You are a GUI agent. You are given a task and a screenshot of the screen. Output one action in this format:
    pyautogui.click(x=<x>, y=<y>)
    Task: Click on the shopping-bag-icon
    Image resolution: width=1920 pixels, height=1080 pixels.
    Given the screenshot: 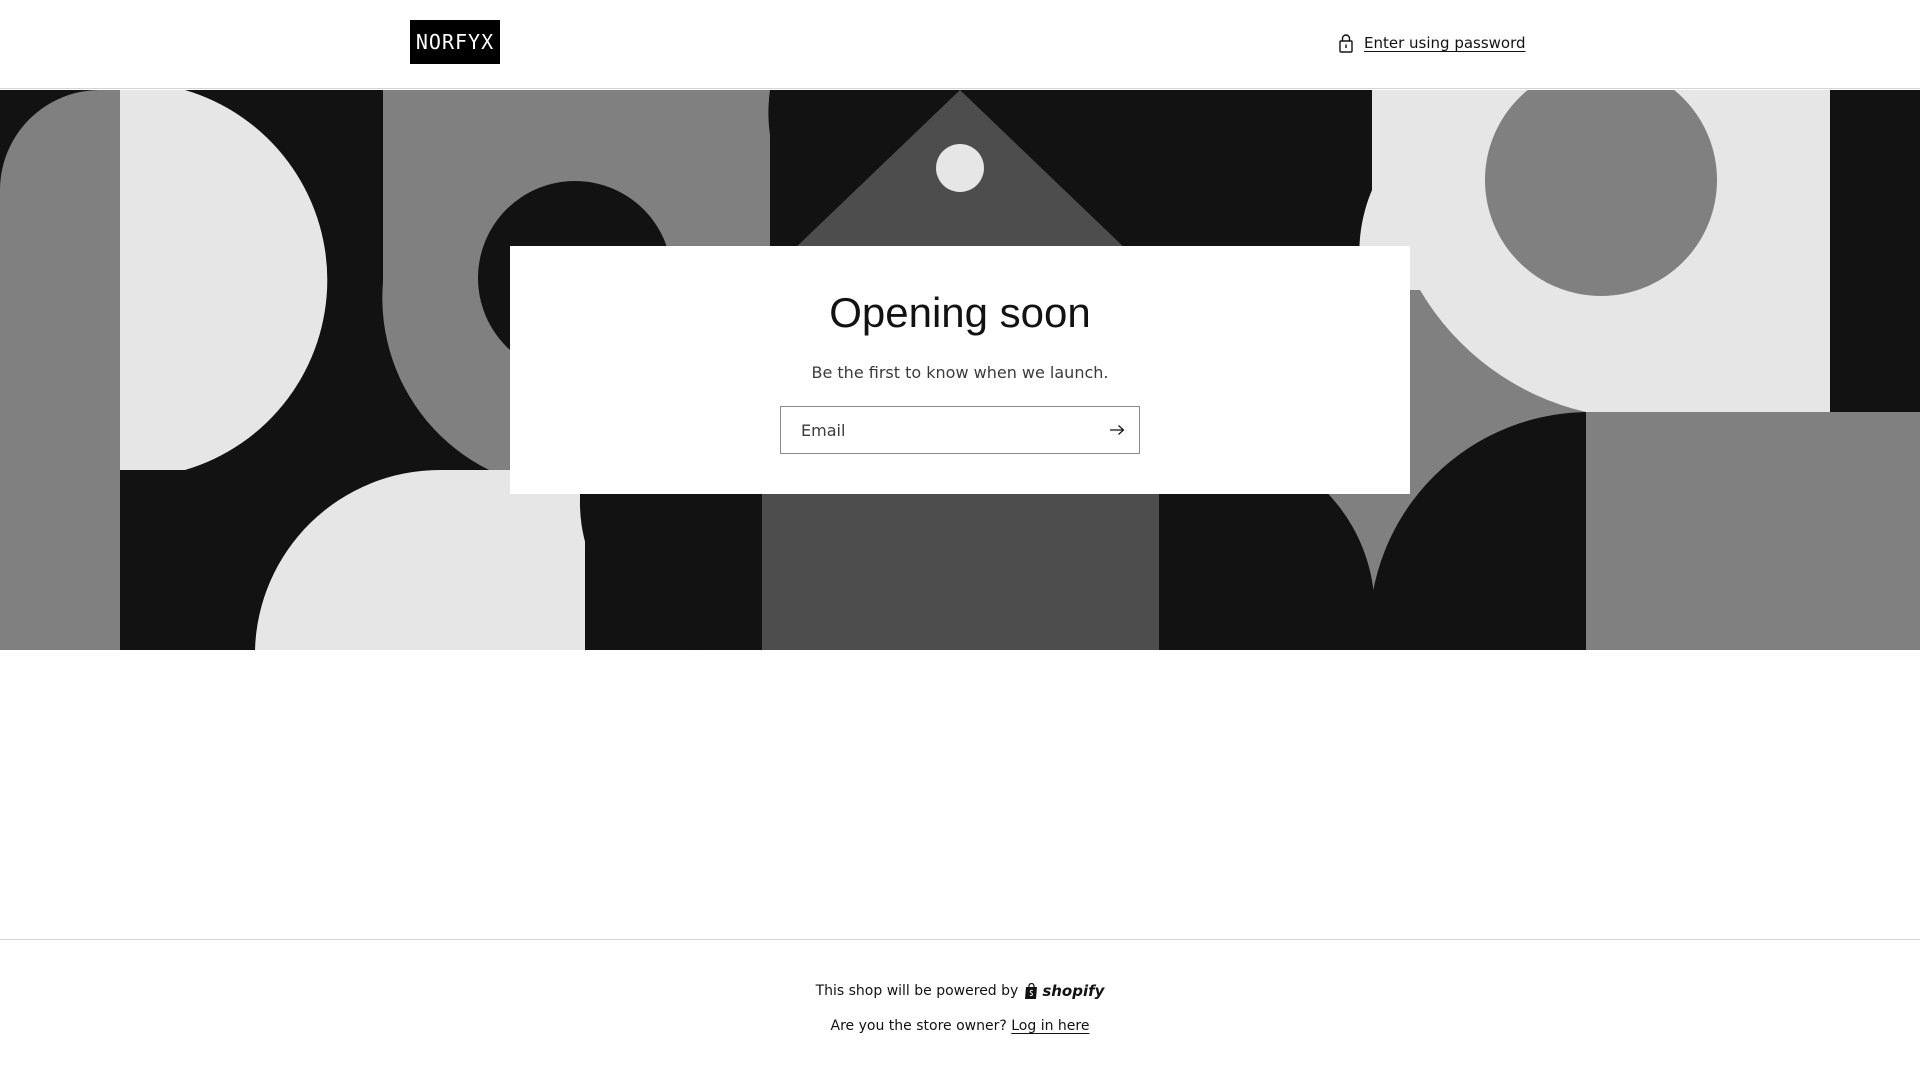 What is the action you would take?
    pyautogui.click(x=1031, y=990)
    